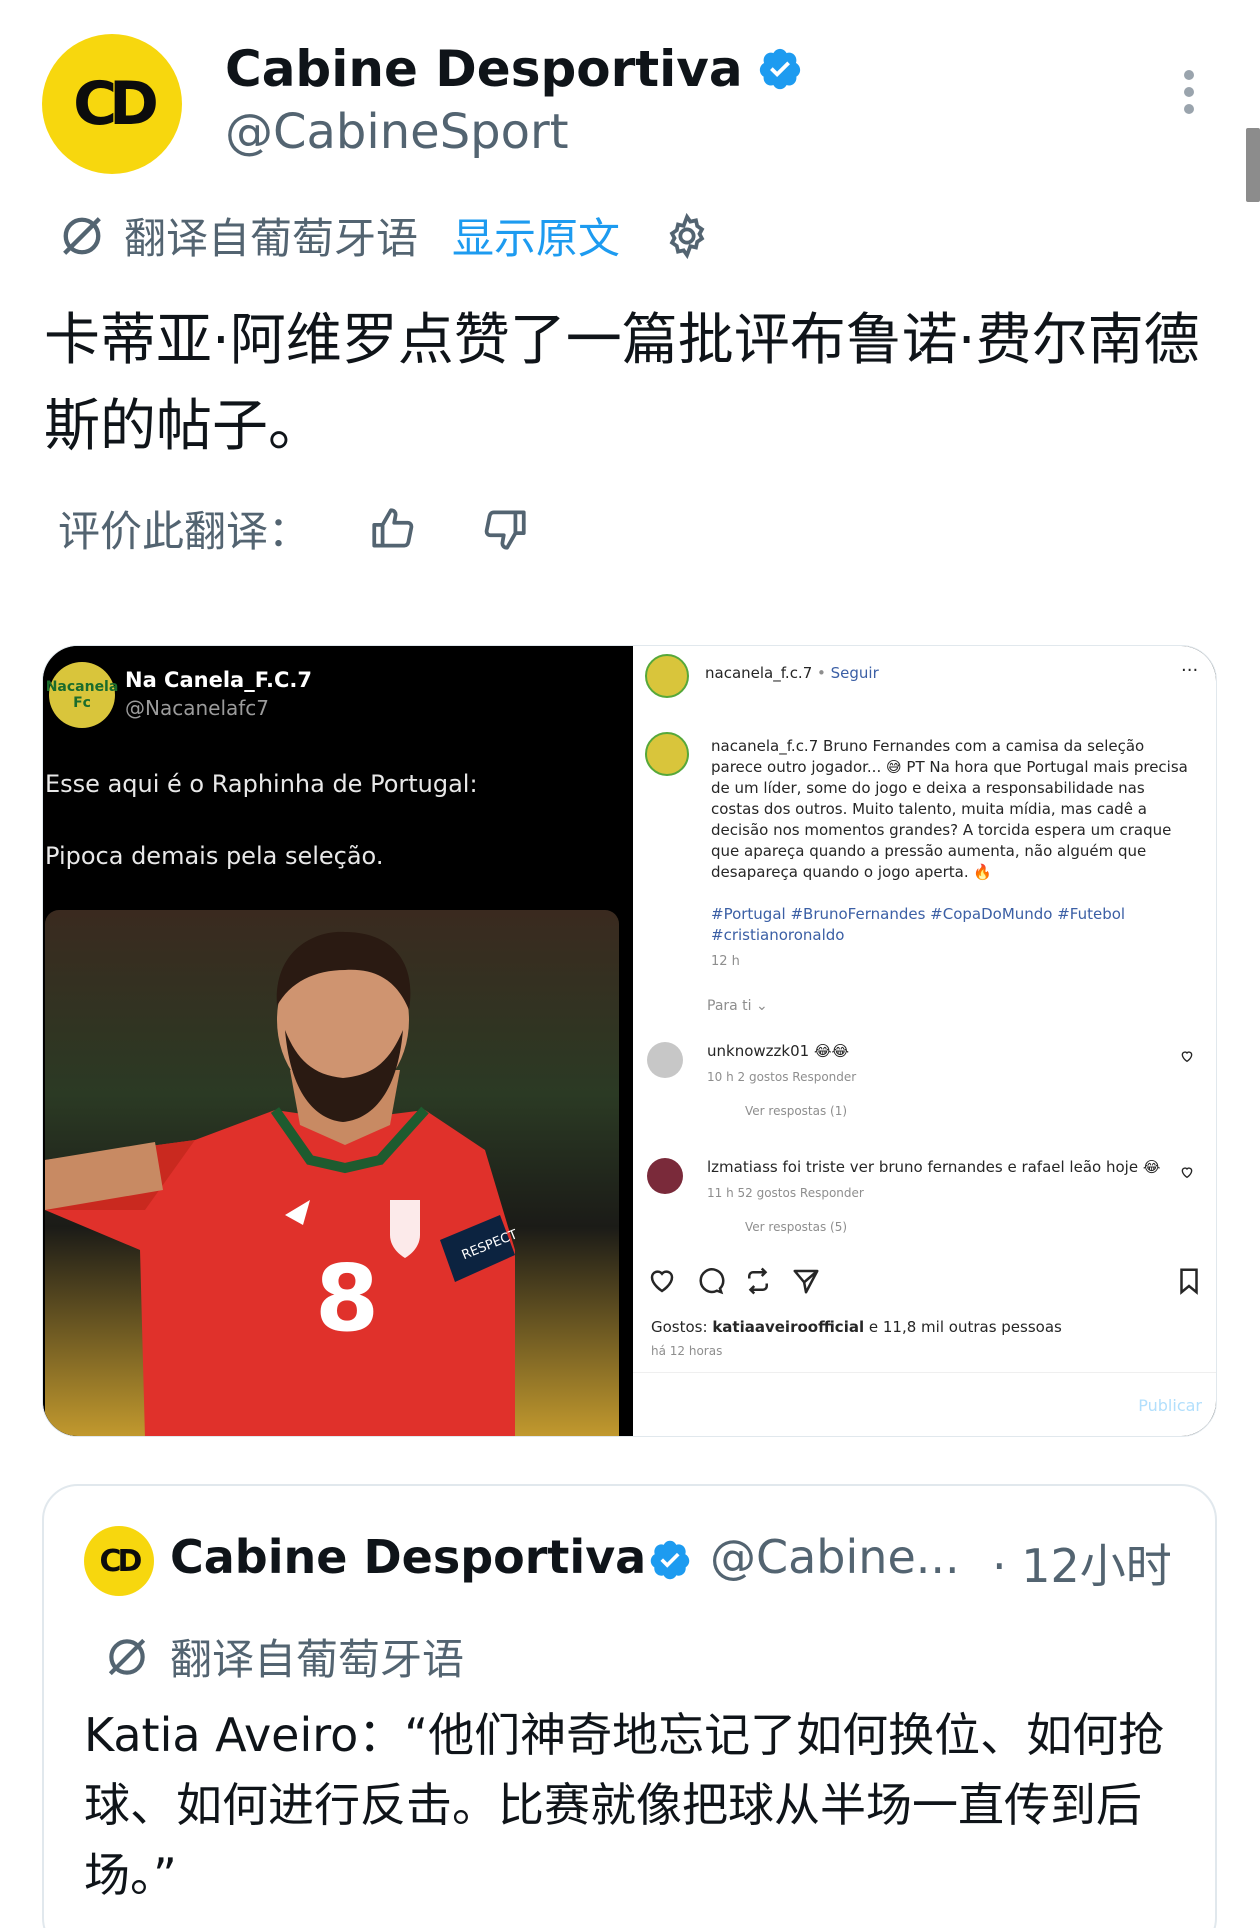 The height and width of the screenshot is (1928, 1260). I want to click on rate-translation-row: 评价此翻译：, so click(294, 528).